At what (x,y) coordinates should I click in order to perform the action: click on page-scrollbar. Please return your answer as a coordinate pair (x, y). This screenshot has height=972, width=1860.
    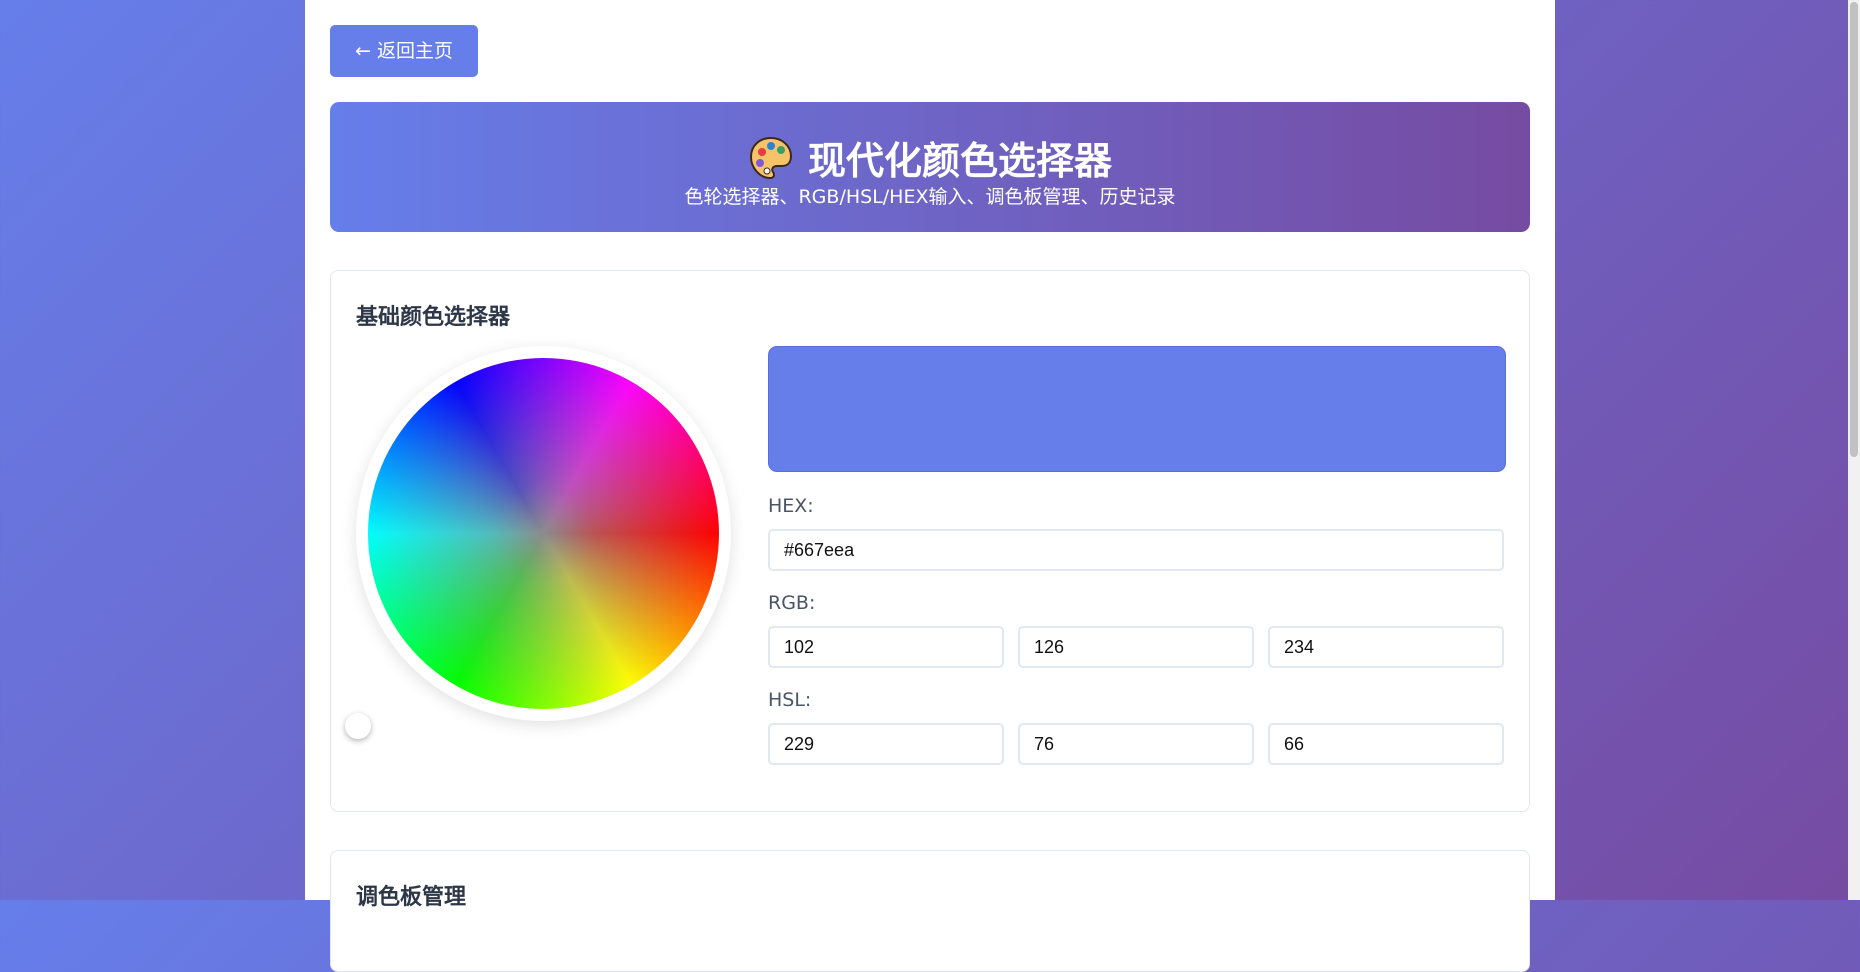
    Looking at the image, I should click on (1854, 450).